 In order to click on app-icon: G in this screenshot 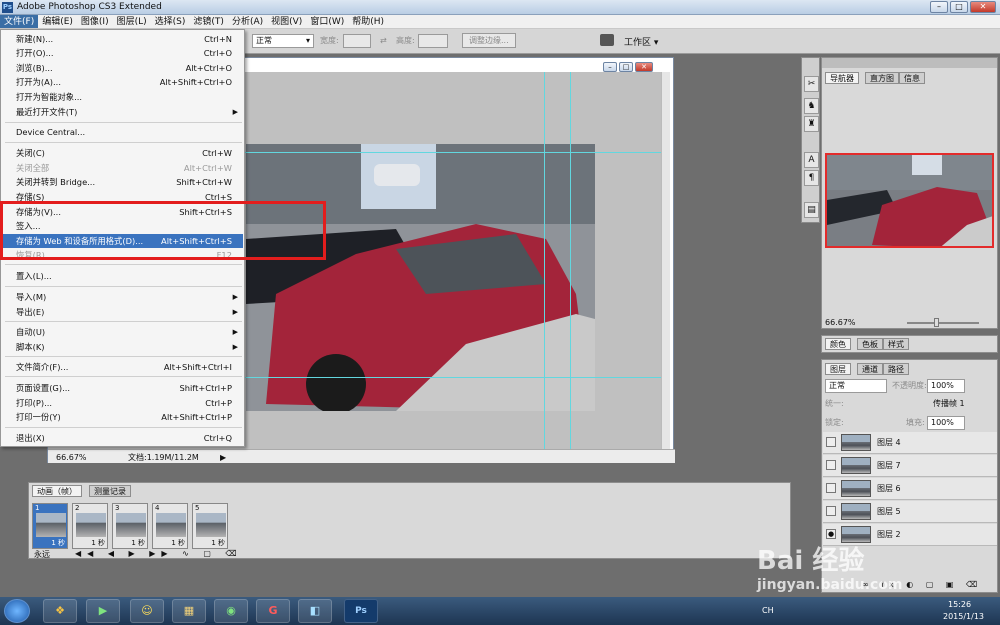, I will do `click(273, 611)`.